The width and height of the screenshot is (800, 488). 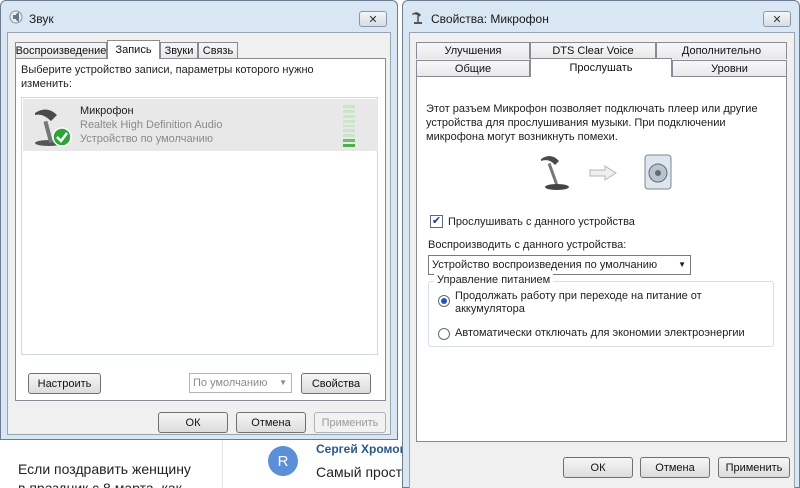 I want to click on level-meter, so click(x=349, y=126).